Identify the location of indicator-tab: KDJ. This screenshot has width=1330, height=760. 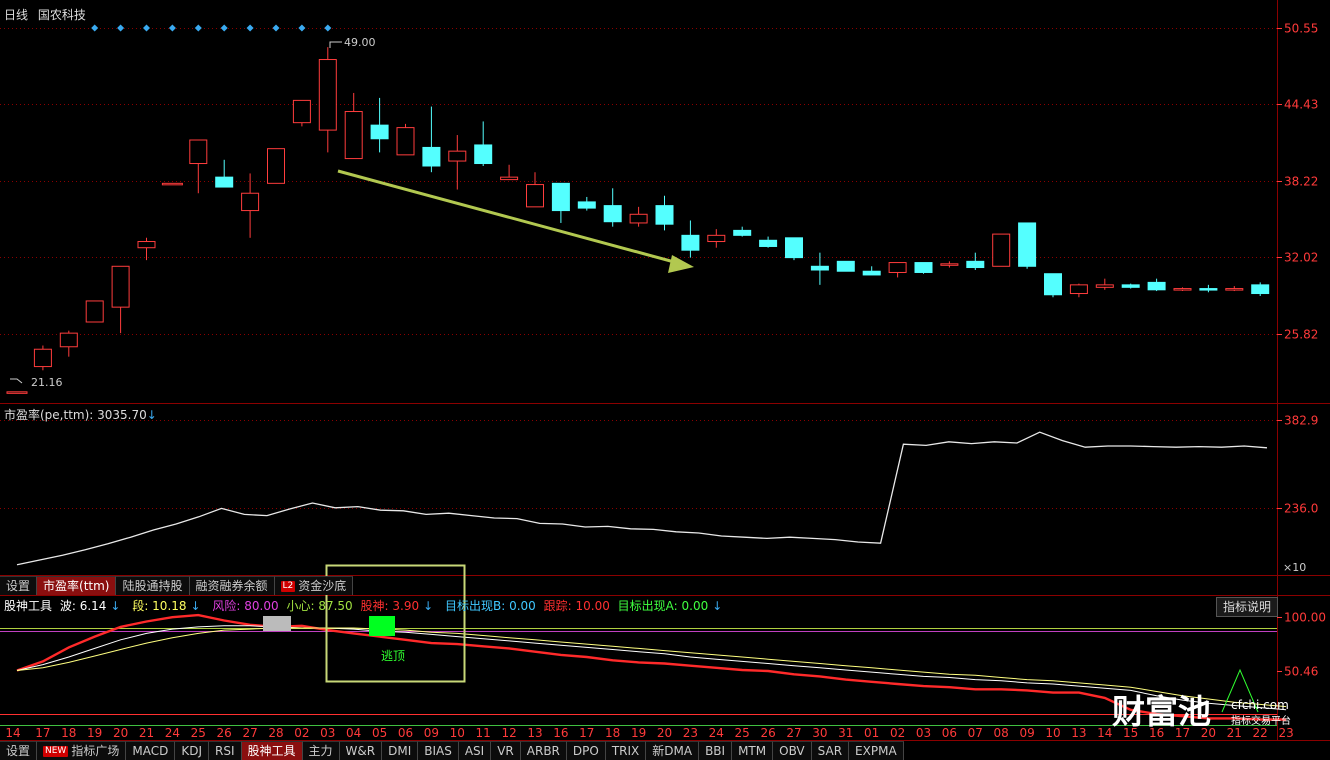
(192, 750).